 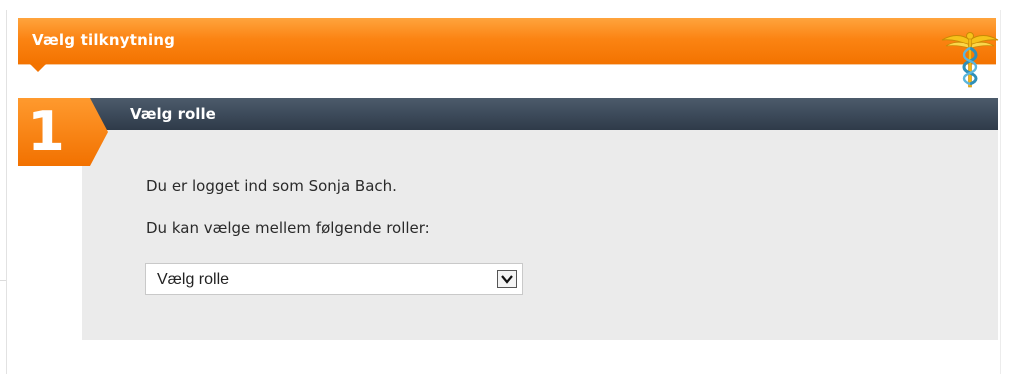 I want to click on header-bar: Vælg tilknytning, so click(x=507, y=41).